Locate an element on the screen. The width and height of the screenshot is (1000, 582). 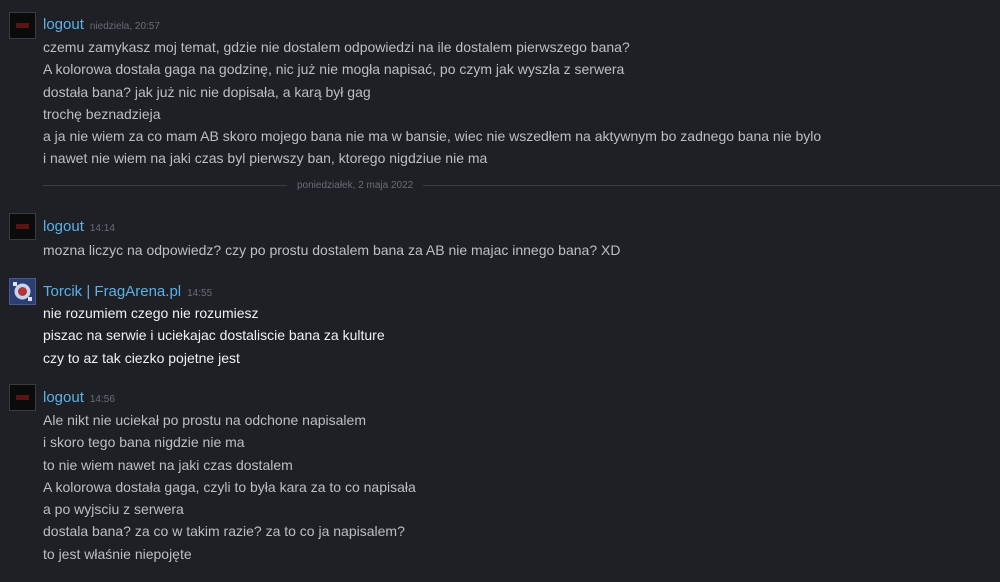
message-line: i skoro tego bana nigdzie nie ma is located at coordinates (144, 442).